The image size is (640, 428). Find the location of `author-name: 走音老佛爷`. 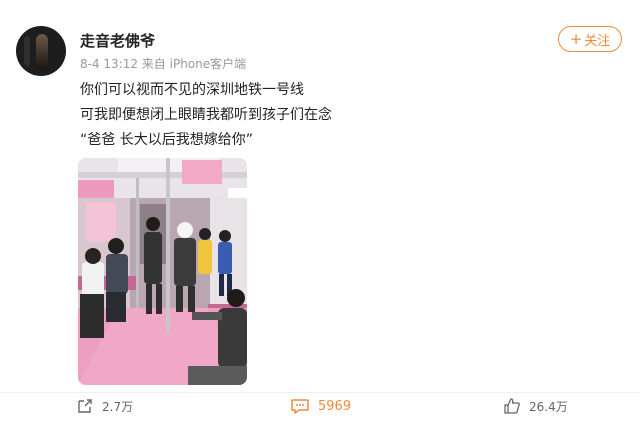

author-name: 走音老佛爷 is located at coordinates (117, 40).